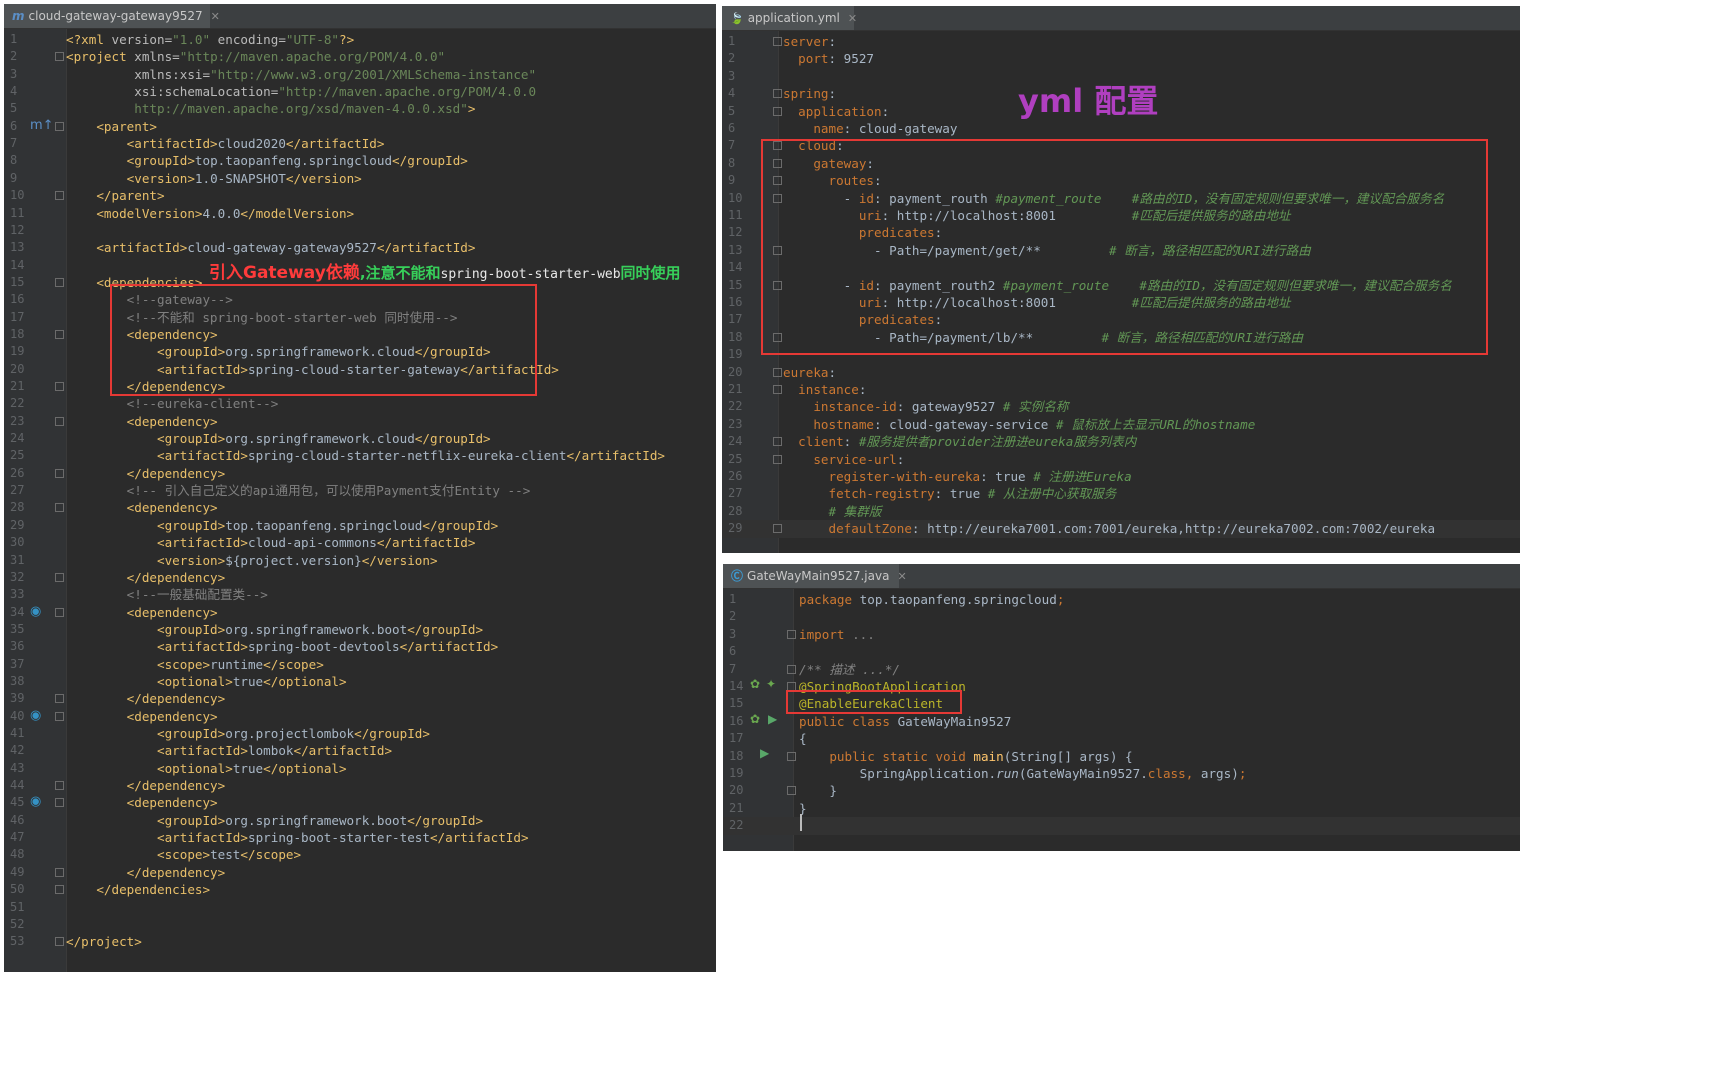 The height and width of the screenshot is (1082, 1712). Describe the element at coordinates (360, 854) in the screenshot. I see `code-line: 48 <scope>test</scope>` at that location.